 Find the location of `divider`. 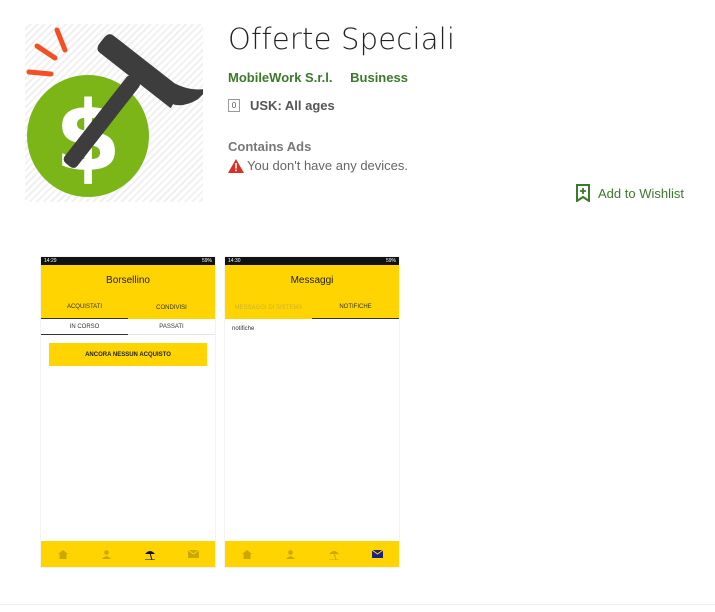

divider is located at coordinates (357, 604).